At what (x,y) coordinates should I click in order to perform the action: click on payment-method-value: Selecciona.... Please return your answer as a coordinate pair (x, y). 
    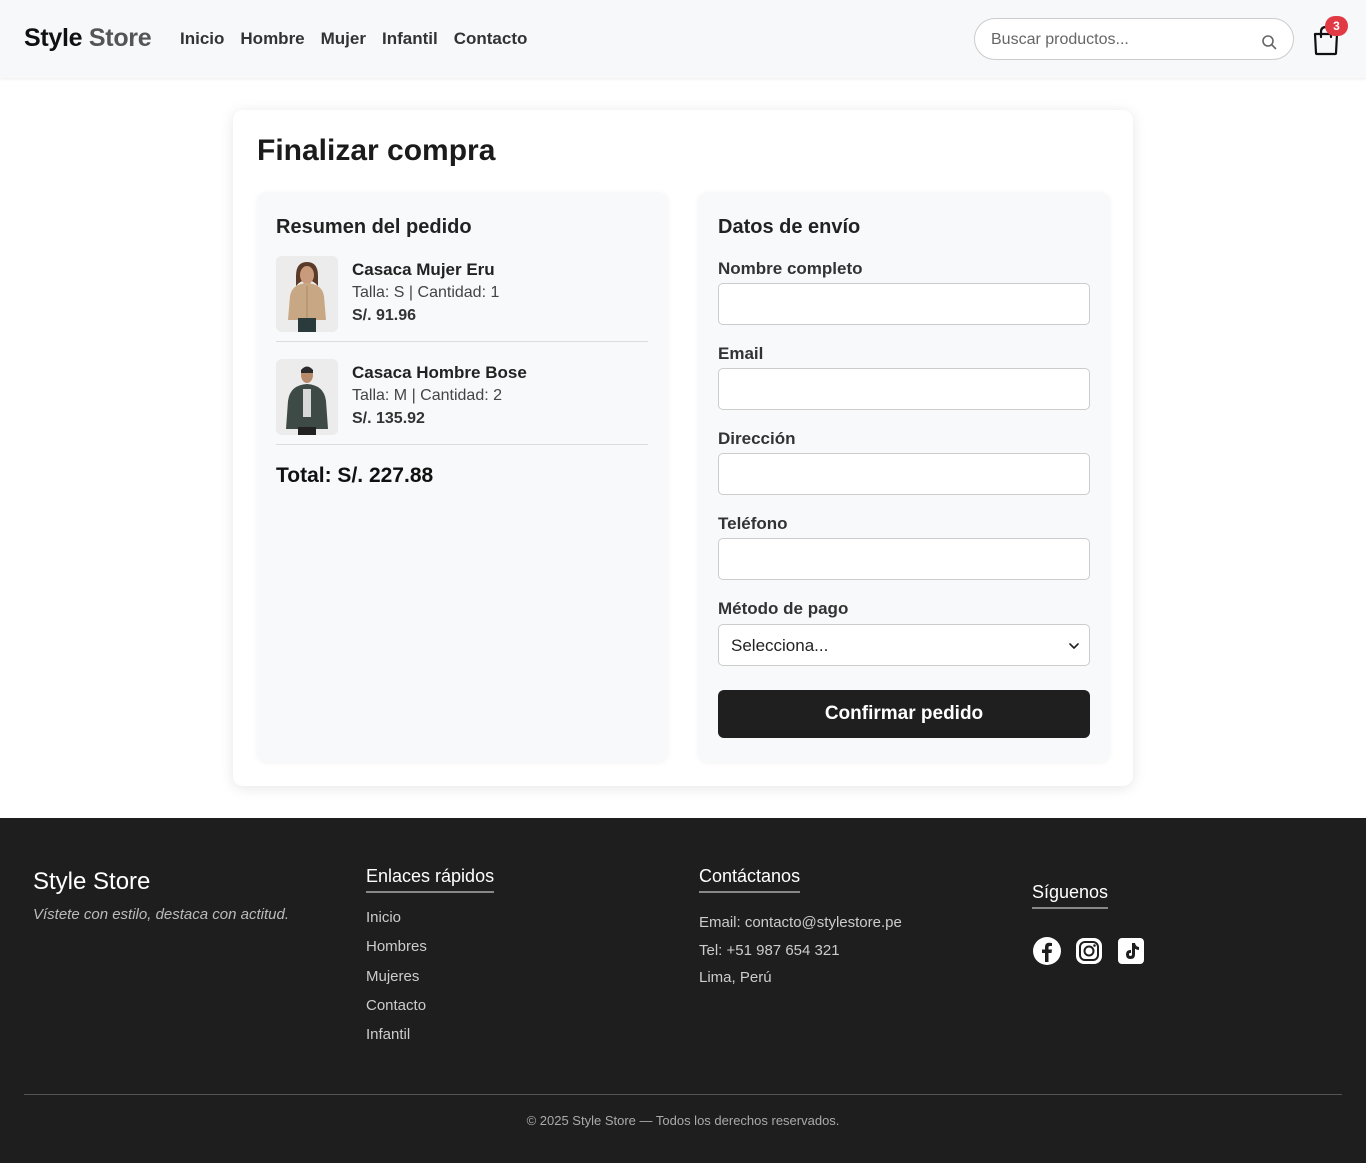
    Looking at the image, I should click on (780, 645).